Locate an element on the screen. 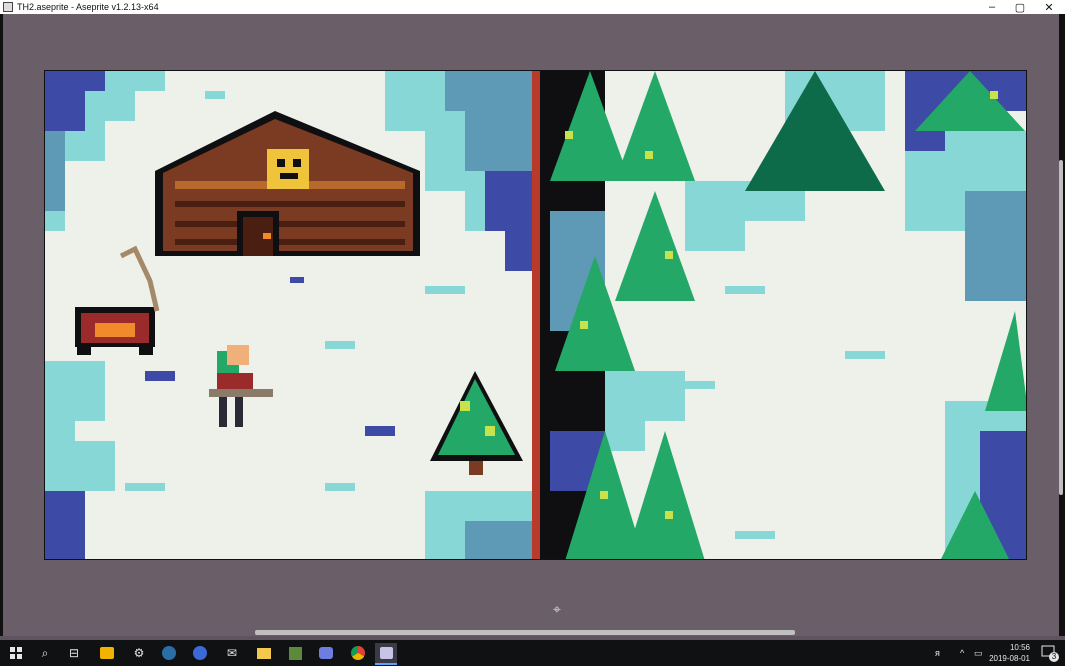 The image size is (1065, 666). close-icon: ✕ is located at coordinates (1049, 7).